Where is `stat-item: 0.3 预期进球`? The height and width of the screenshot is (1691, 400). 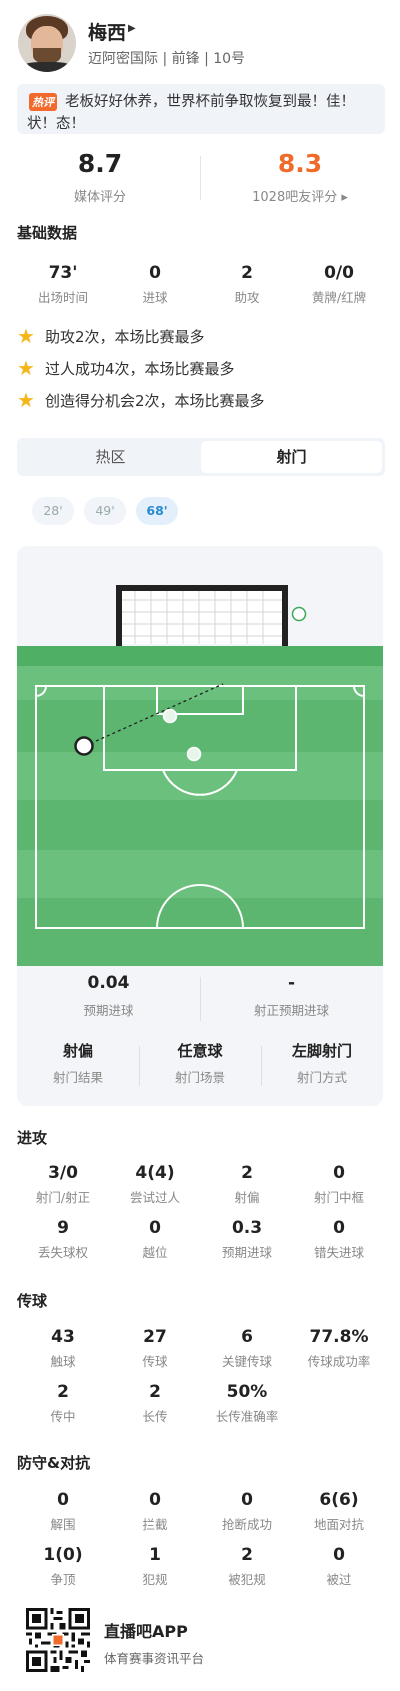 stat-item: 0.3 预期进球 is located at coordinates (247, 1239).